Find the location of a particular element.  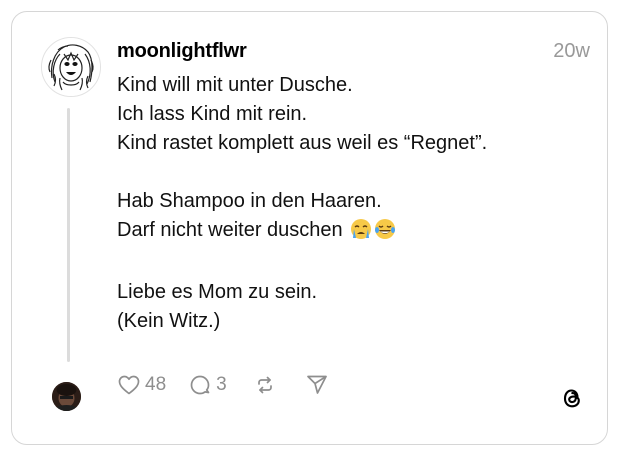

post-timestamp: 20w is located at coordinates (571, 51).